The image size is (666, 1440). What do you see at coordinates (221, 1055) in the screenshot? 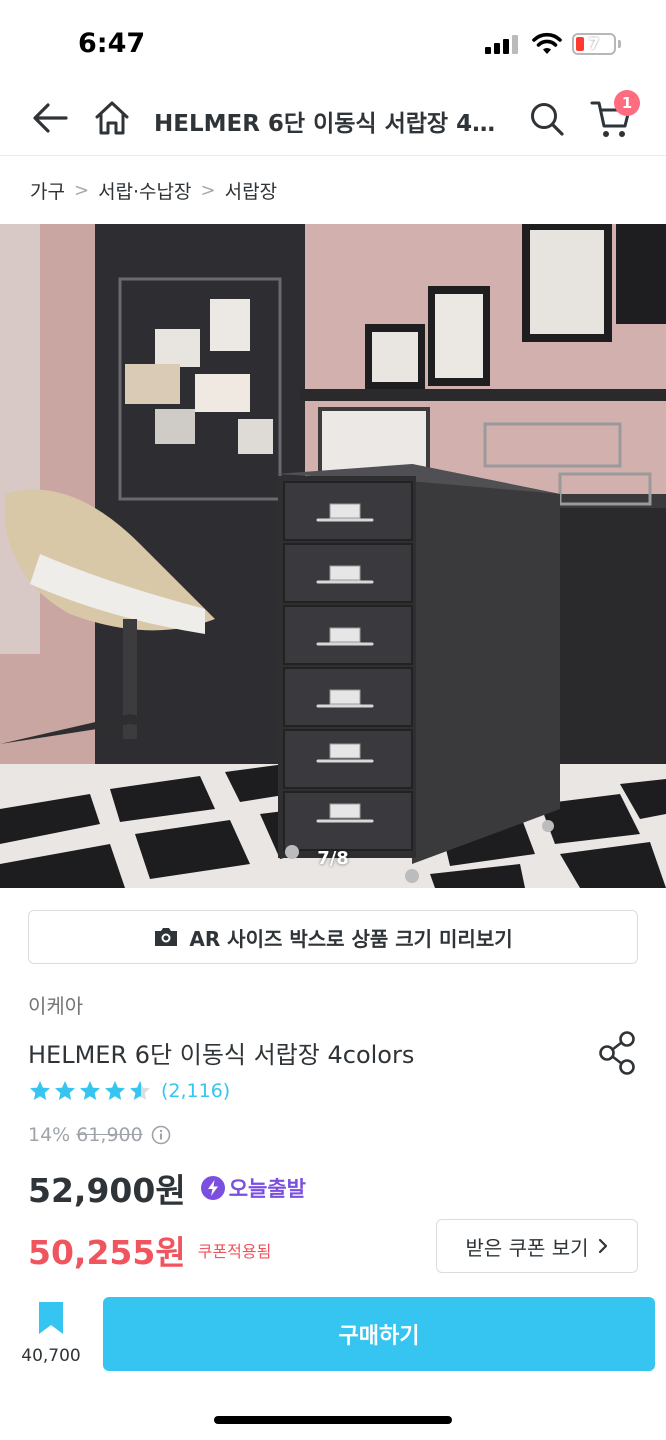
I see `product-title: HELMER 6단 이동식 서랍장 4colors` at bounding box center [221, 1055].